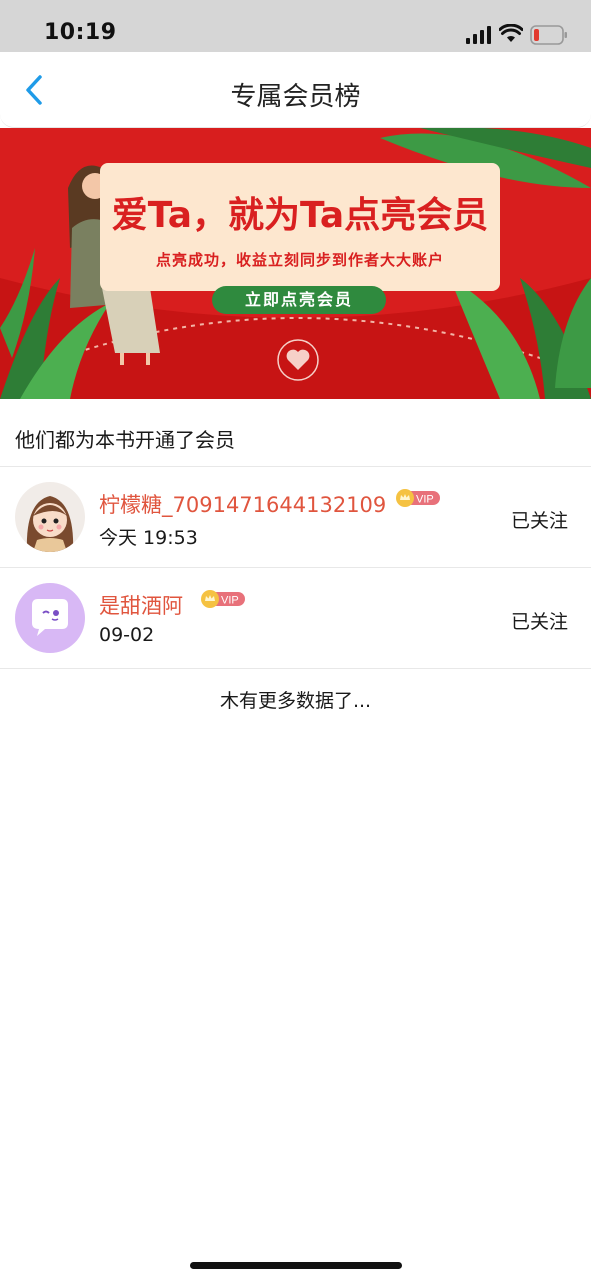 The height and width of the screenshot is (1280, 591). What do you see at coordinates (295, 668) in the screenshot?
I see `divider` at bounding box center [295, 668].